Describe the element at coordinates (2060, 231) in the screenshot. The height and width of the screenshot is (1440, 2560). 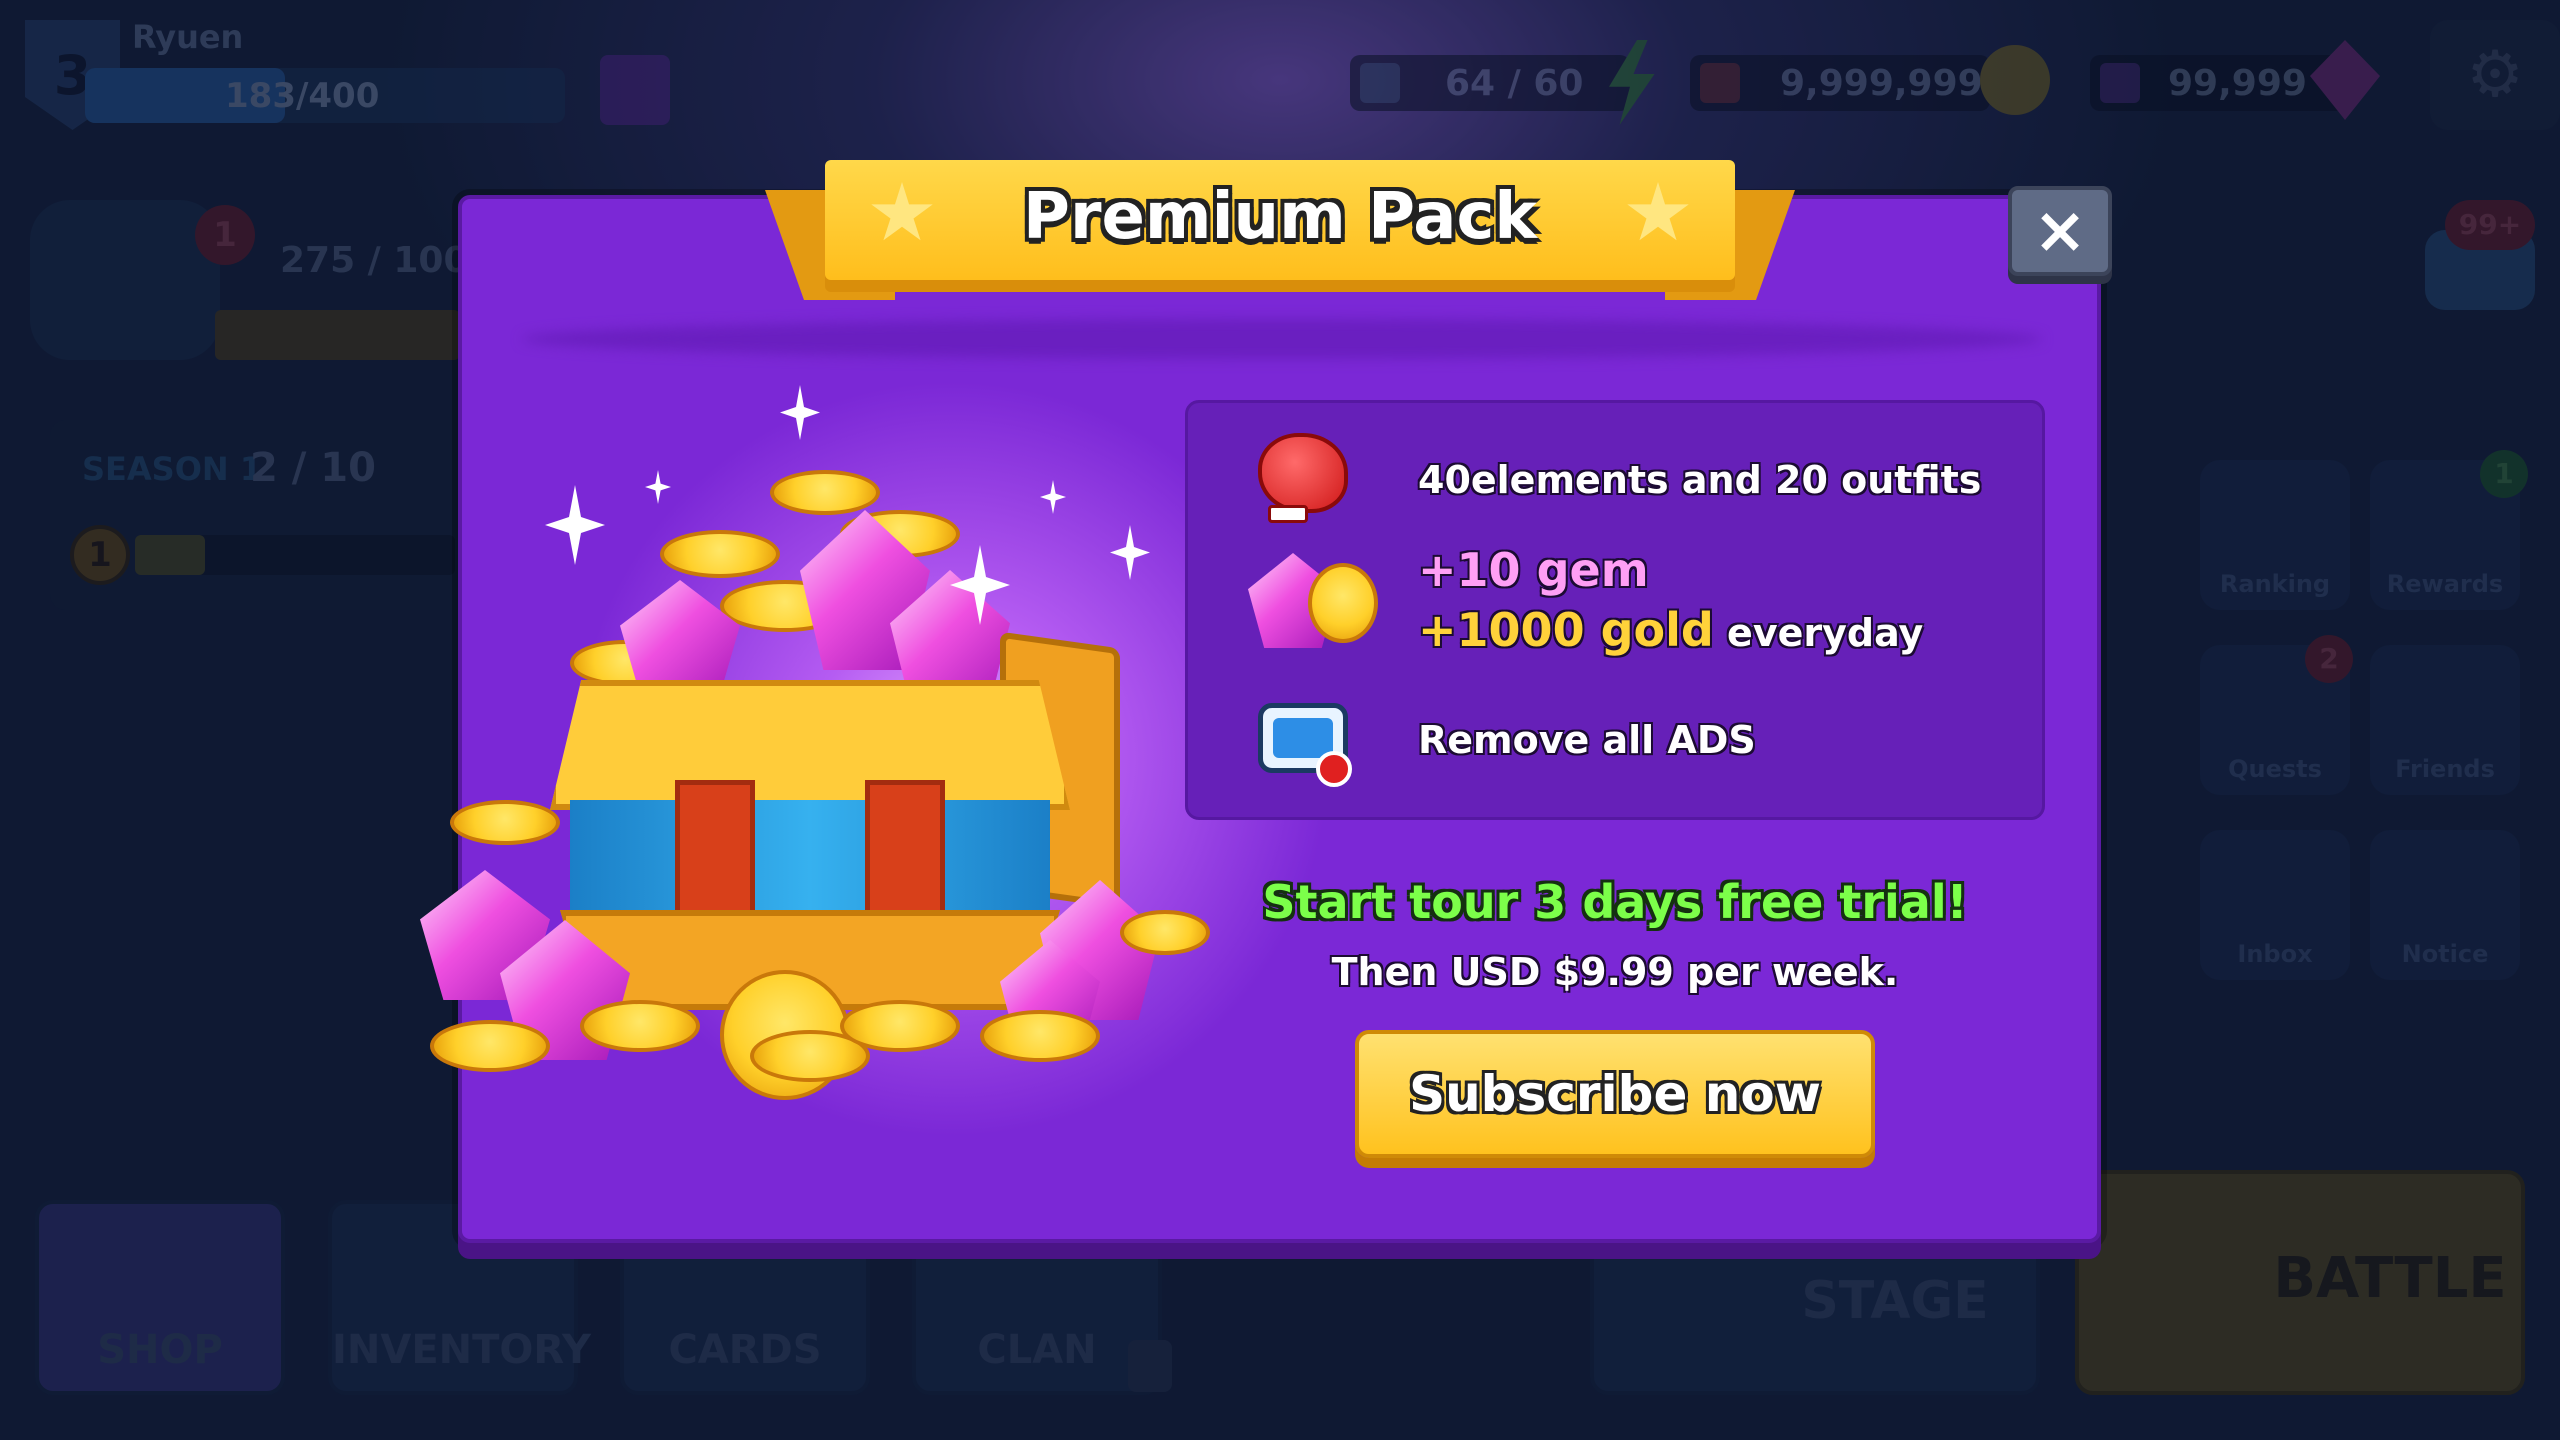
I see `close-button: ×` at that location.